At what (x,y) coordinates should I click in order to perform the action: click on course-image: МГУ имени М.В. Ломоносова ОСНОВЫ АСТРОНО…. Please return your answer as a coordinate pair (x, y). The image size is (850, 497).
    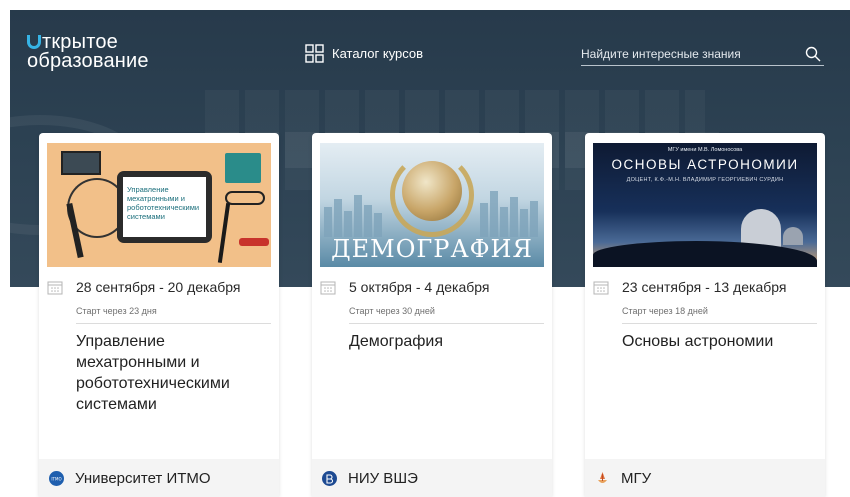
    Looking at the image, I should click on (705, 205).